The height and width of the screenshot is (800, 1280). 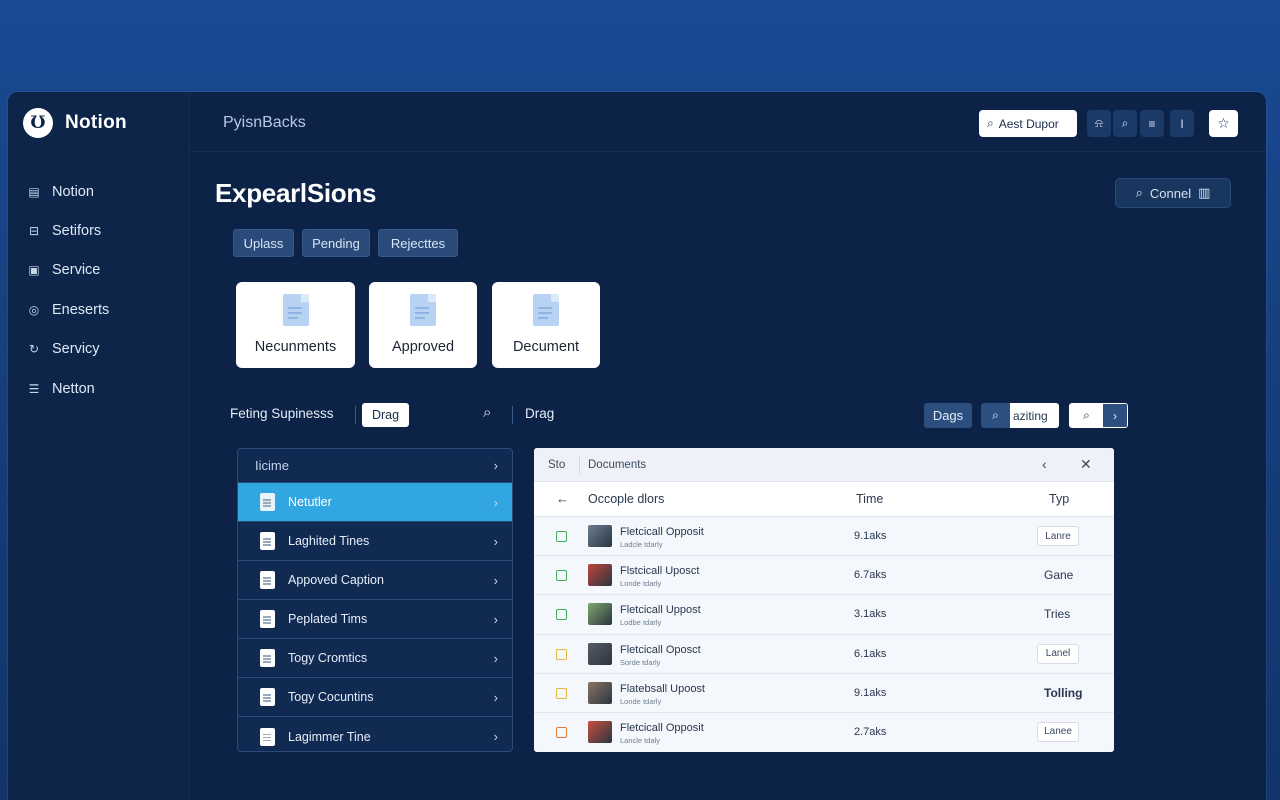 I want to click on connect-button: ⌕ Connel ▥, so click(x=1173, y=193).